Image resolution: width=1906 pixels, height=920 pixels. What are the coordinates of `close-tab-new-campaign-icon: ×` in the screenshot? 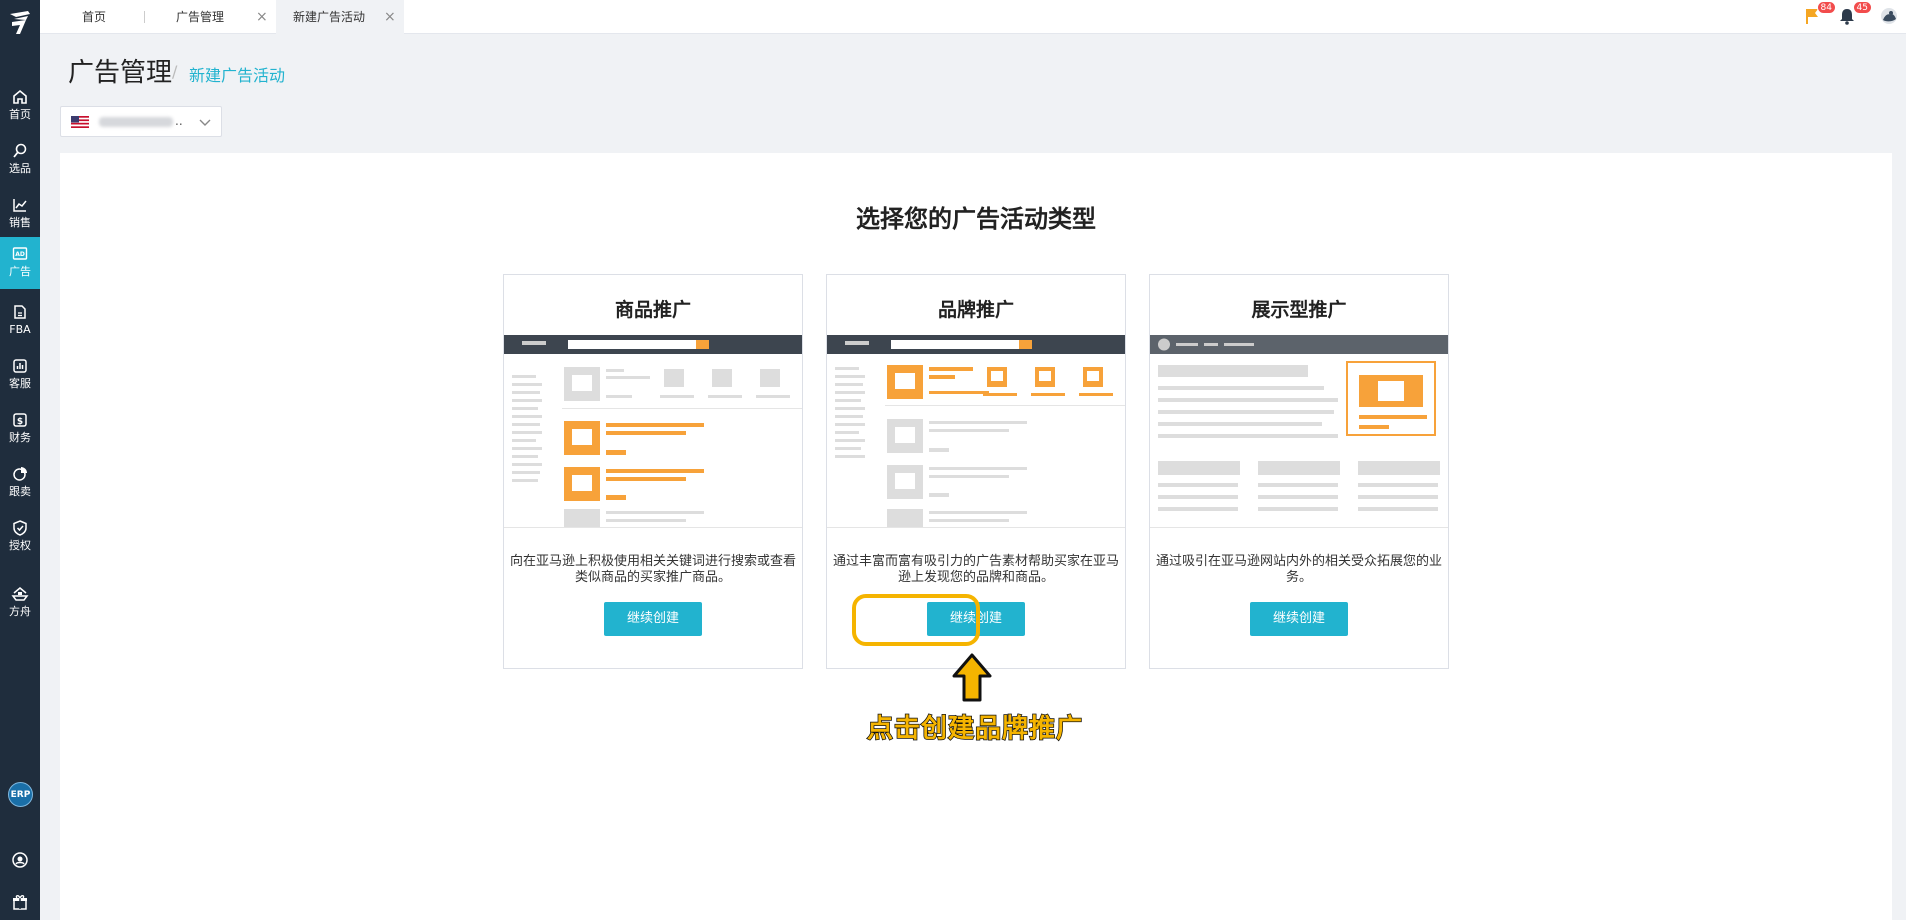 It's located at (390, 17).